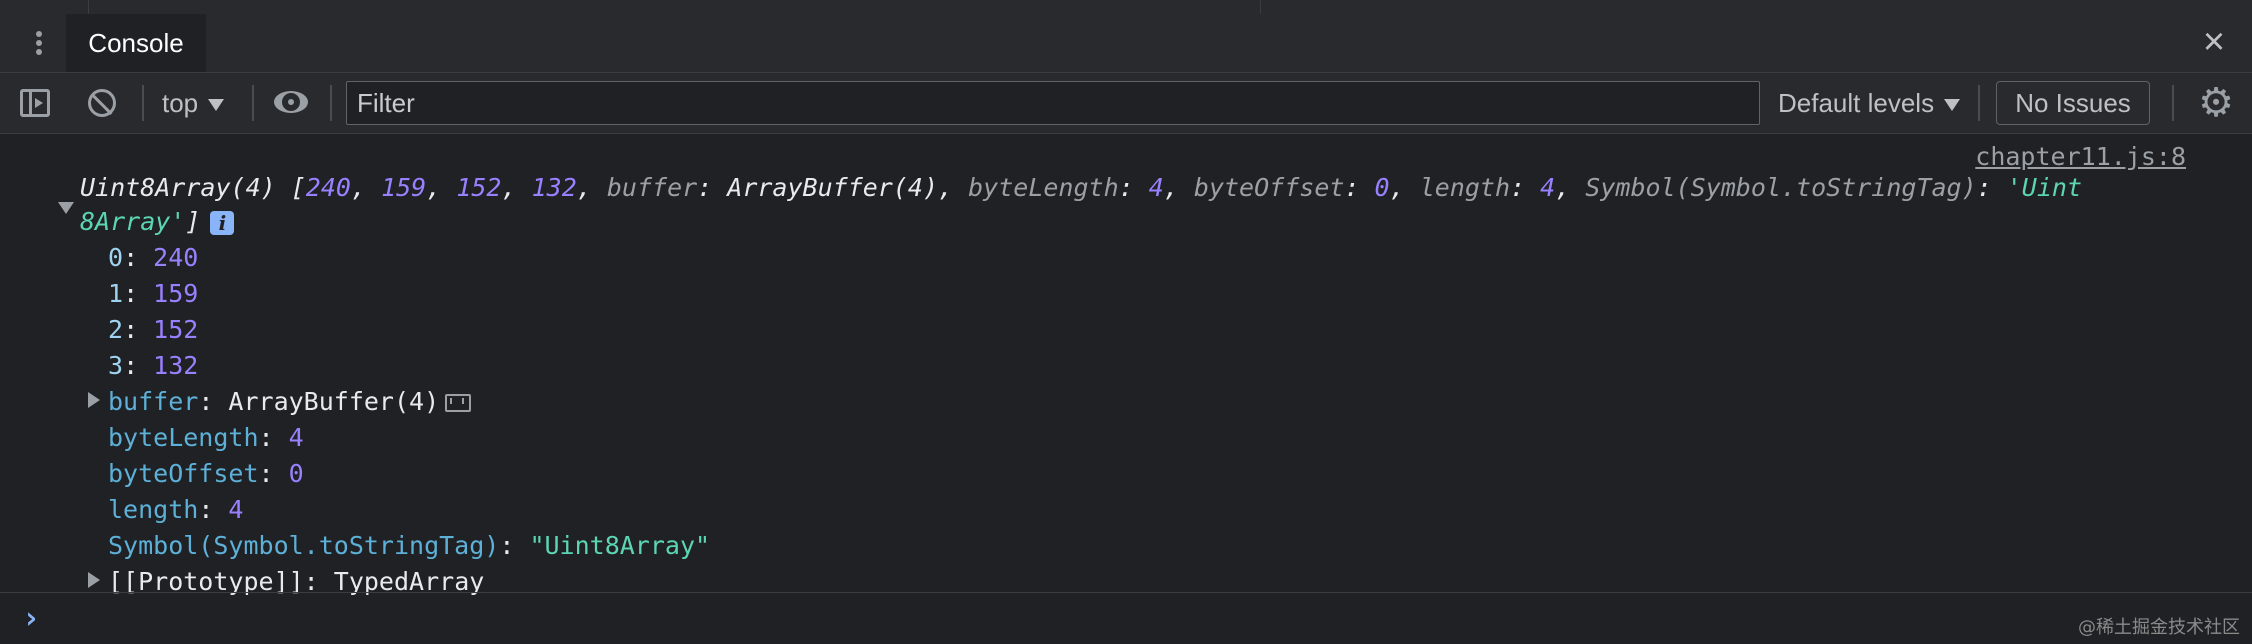 The image size is (2252, 644). What do you see at coordinates (1126, 618) in the screenshot?
I see `console-prompt: › @稀土掘金技术社区` at bounding box center [1126, 618].